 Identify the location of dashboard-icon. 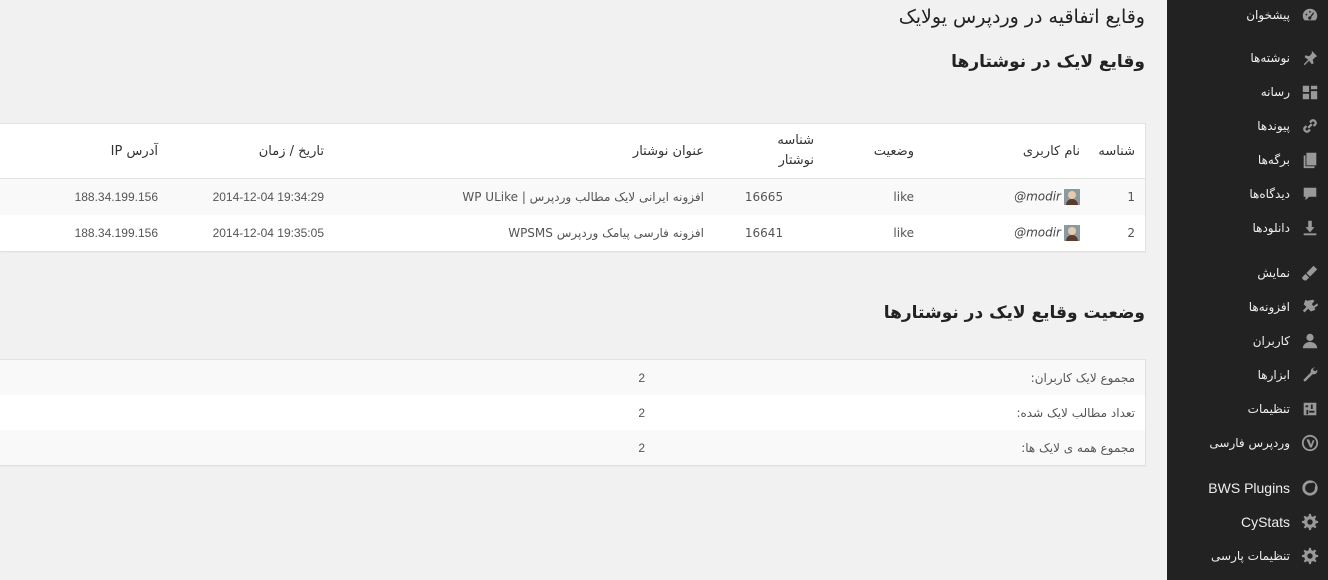
(1310, 15).